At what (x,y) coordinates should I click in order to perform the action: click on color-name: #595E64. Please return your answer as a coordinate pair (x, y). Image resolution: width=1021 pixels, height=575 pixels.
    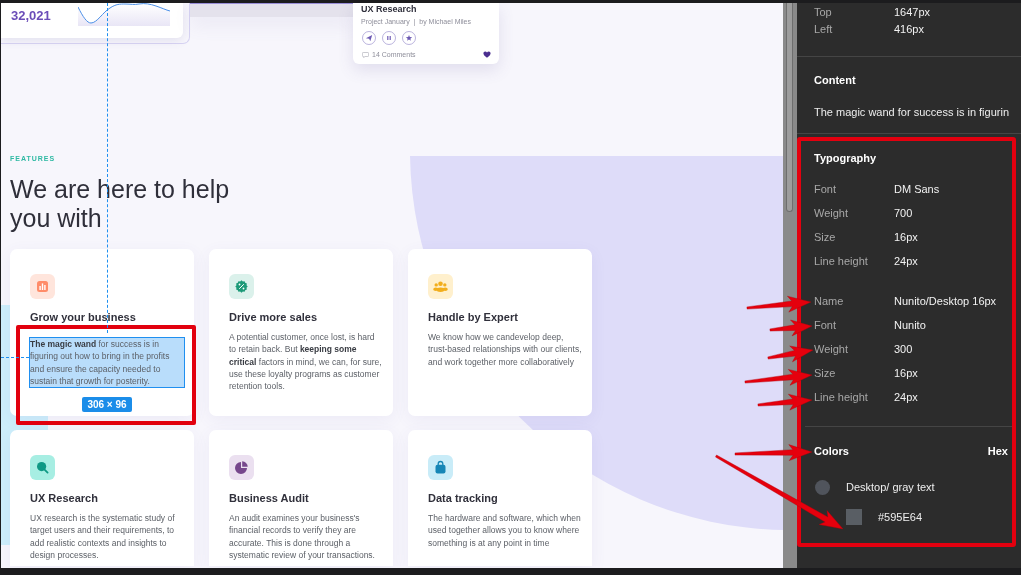
    Looking at the image, I should click on (900, 517).